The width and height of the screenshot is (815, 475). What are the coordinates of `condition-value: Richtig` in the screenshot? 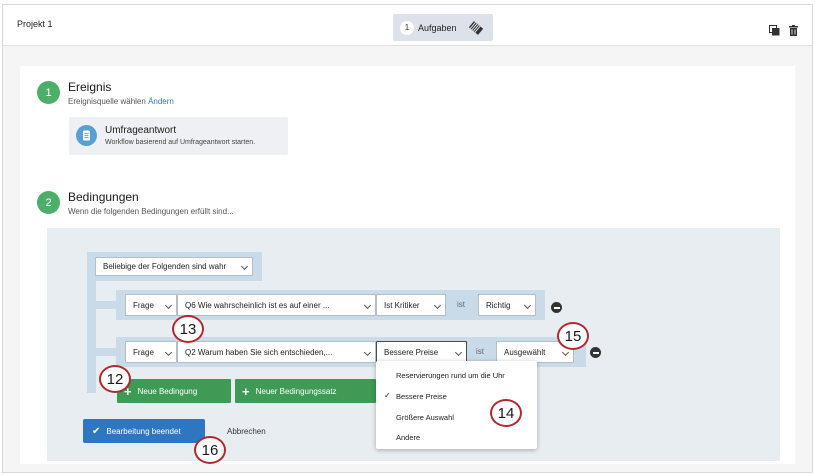 It's located at (498, 305).